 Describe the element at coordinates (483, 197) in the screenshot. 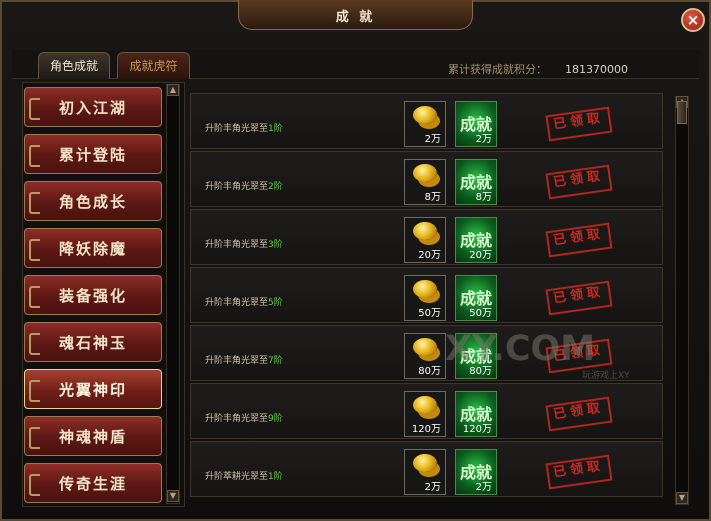

I see `achievement-reward-amount: 8万` at that location.